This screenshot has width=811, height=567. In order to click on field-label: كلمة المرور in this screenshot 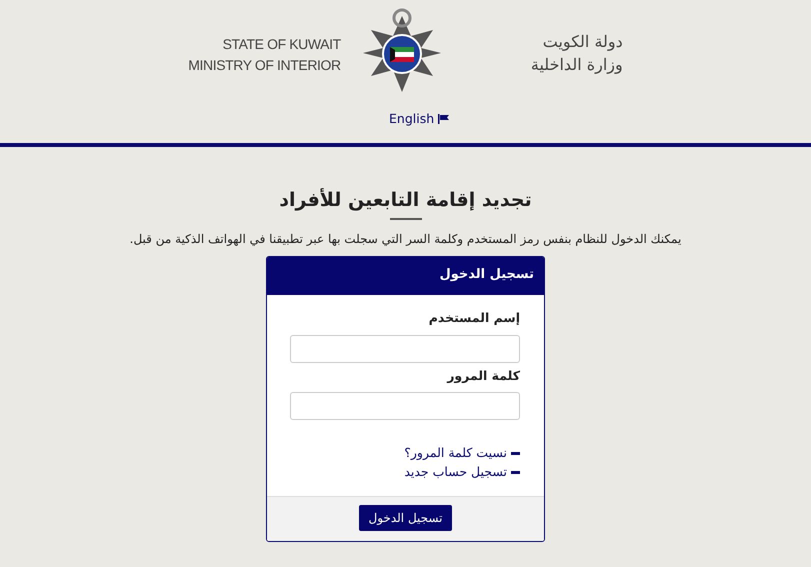, I will do `click(483, 375)`.